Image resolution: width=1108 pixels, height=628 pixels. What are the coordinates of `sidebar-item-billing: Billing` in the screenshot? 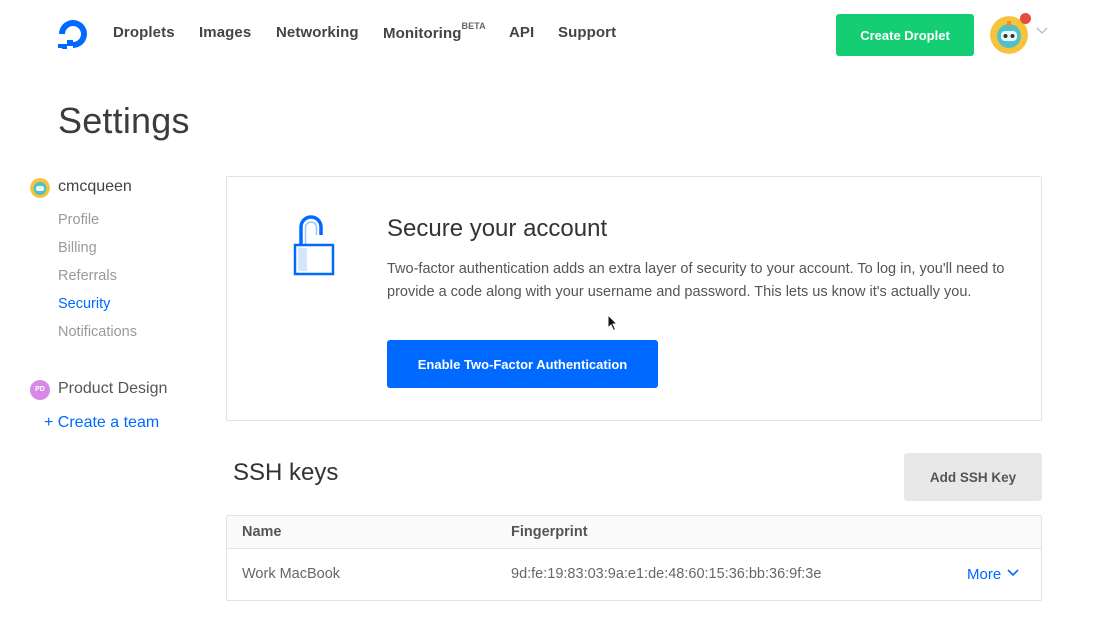 It's located at (77, 248).